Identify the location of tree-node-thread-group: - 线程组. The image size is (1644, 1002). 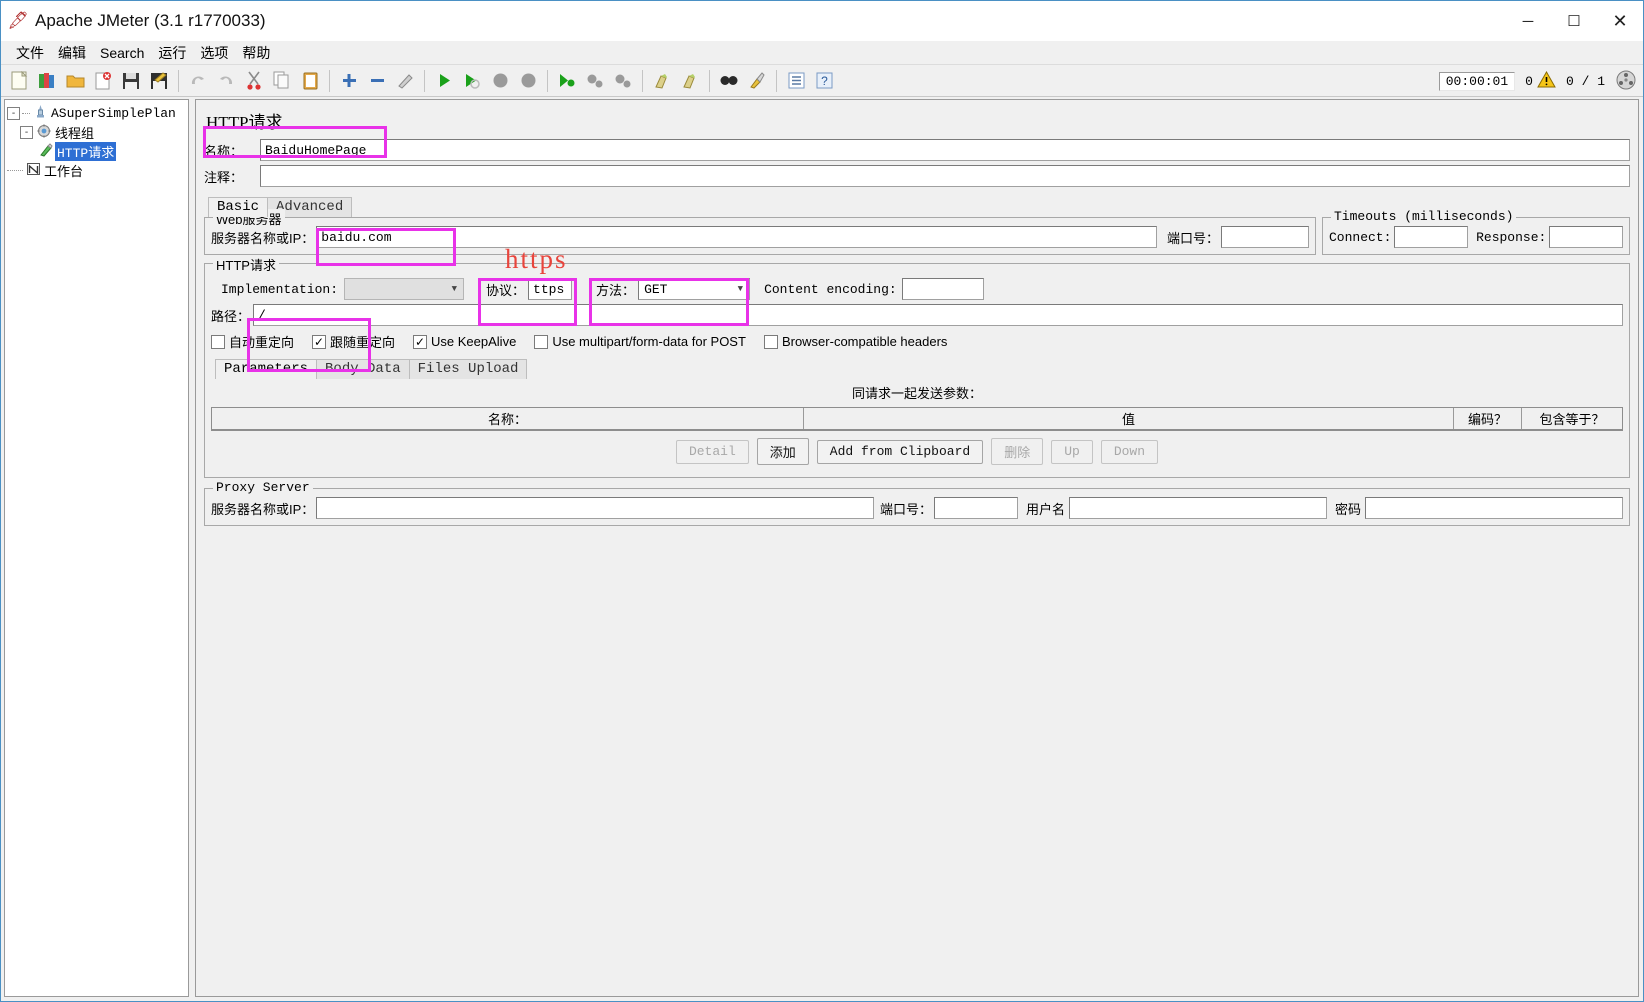
(96, 132).